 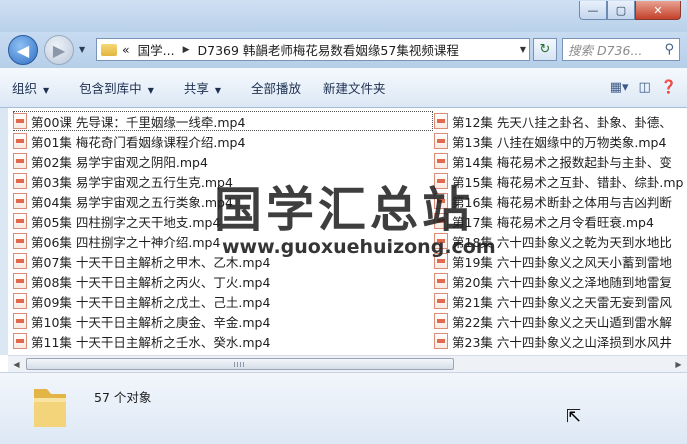 What do you see at coordinates (151, 322) in the screenshot?
I see `file-name: 第10集 十天干日主解析之庚金、辛金.mp4` at bounding box center [151, 322].